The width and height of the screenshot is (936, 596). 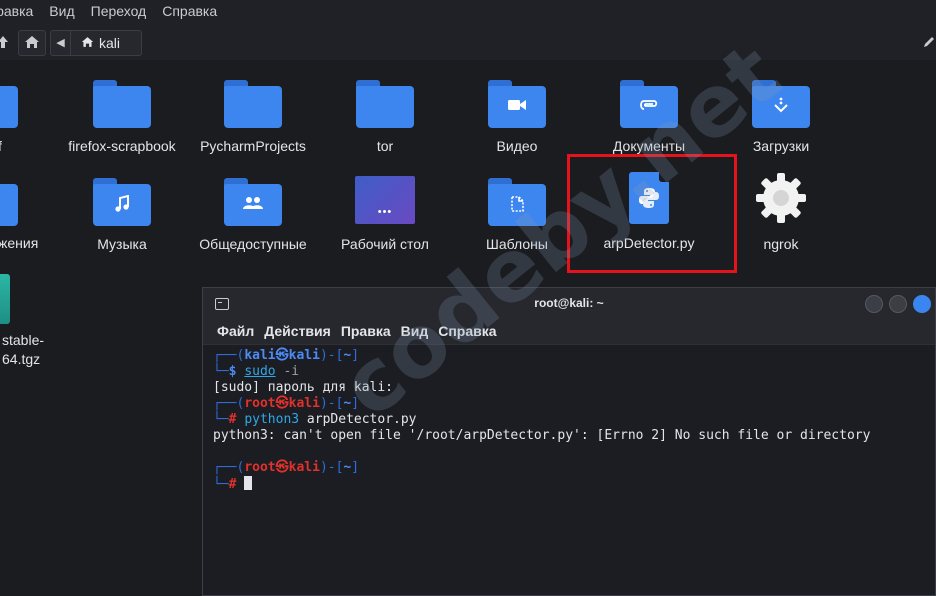 What do you see at coordinates (569, 331) in the screenshot?
I see `terminal-menubar: Файл Действия Правка Вид Справка` at bounding box center [569, 331].